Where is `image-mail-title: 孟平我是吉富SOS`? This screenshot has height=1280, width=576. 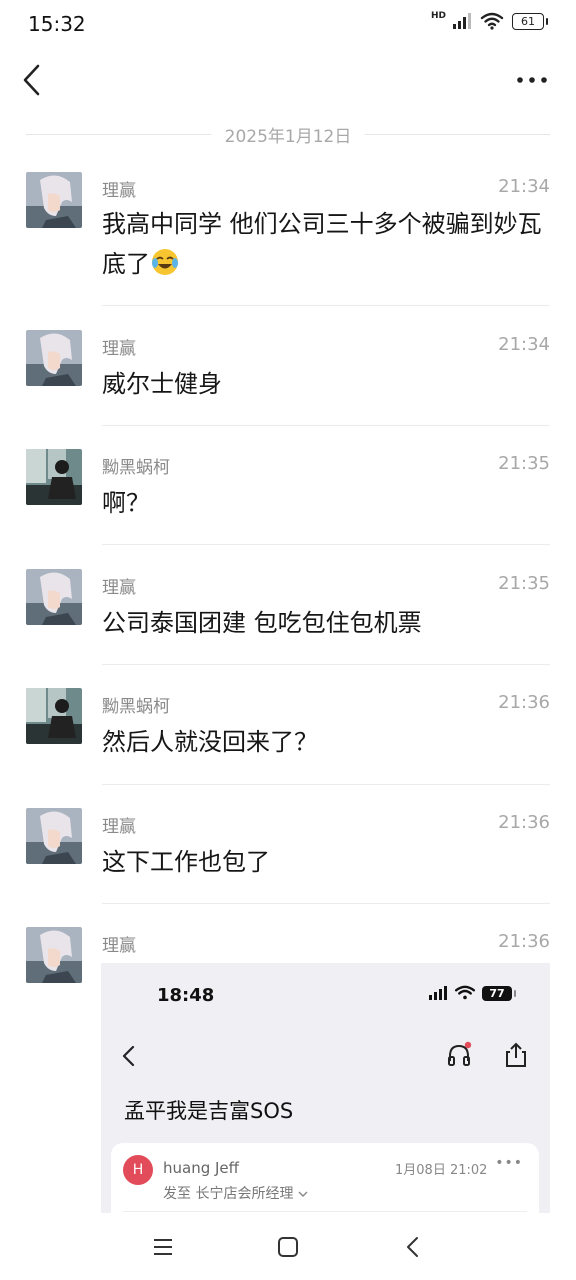 image-mail-title: 孟平我是吉富SOS is located at coordinates (209, 1111).